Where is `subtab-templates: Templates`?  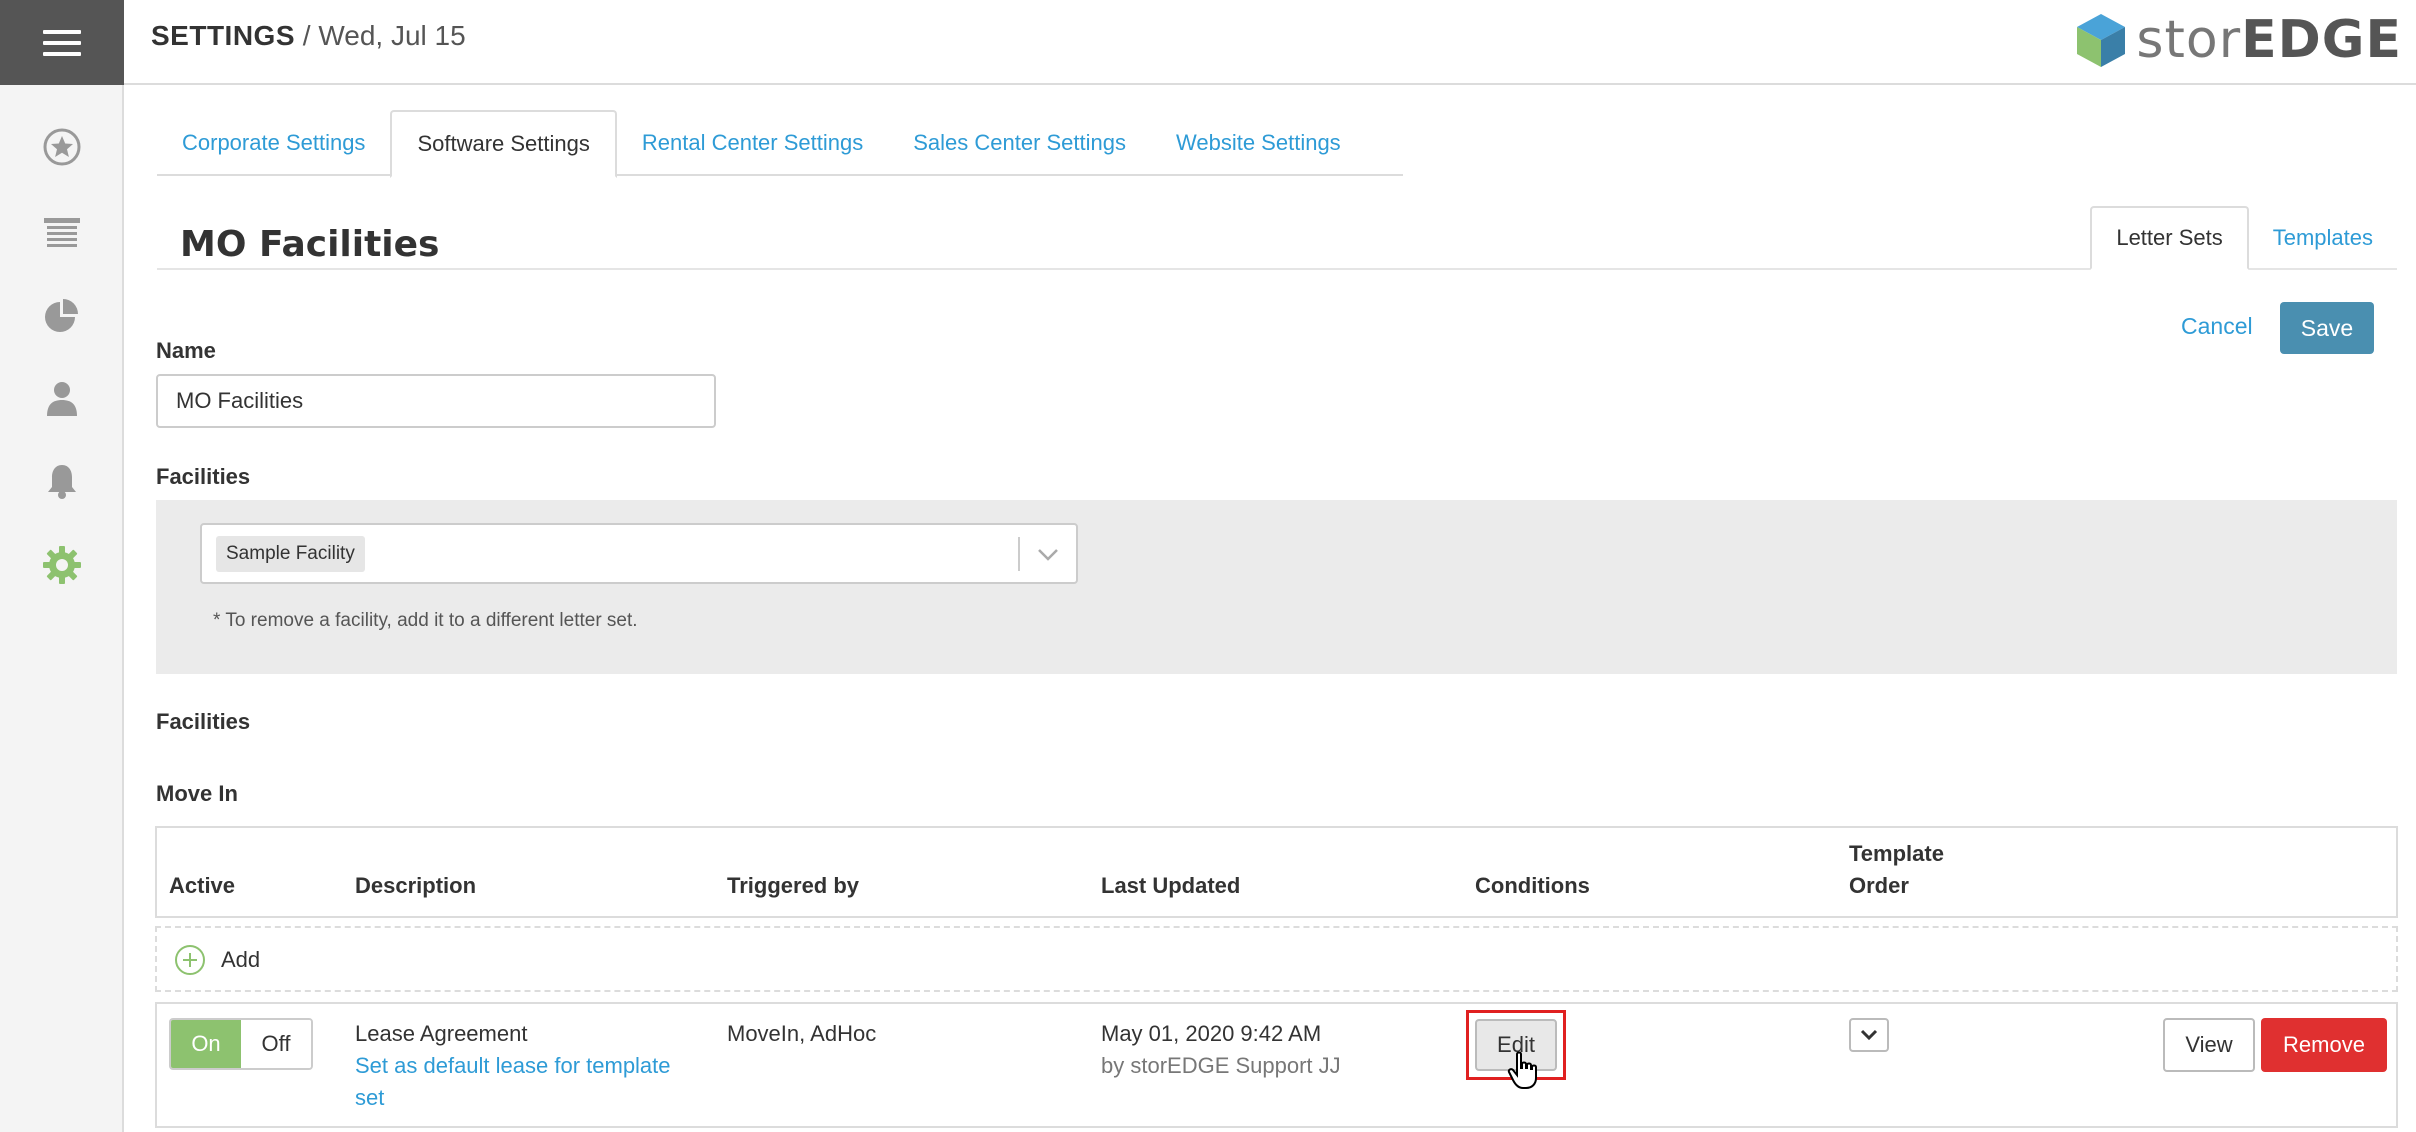
subtab-templates: Templates is located at coordinates (2323, 238).